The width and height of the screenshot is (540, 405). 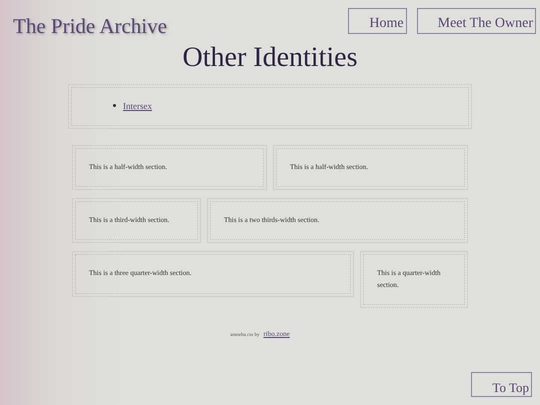 What do you see at coordinates (377, 21) in the screenshot?
I see `nav-link: Home` at bounding box center [377, 21].